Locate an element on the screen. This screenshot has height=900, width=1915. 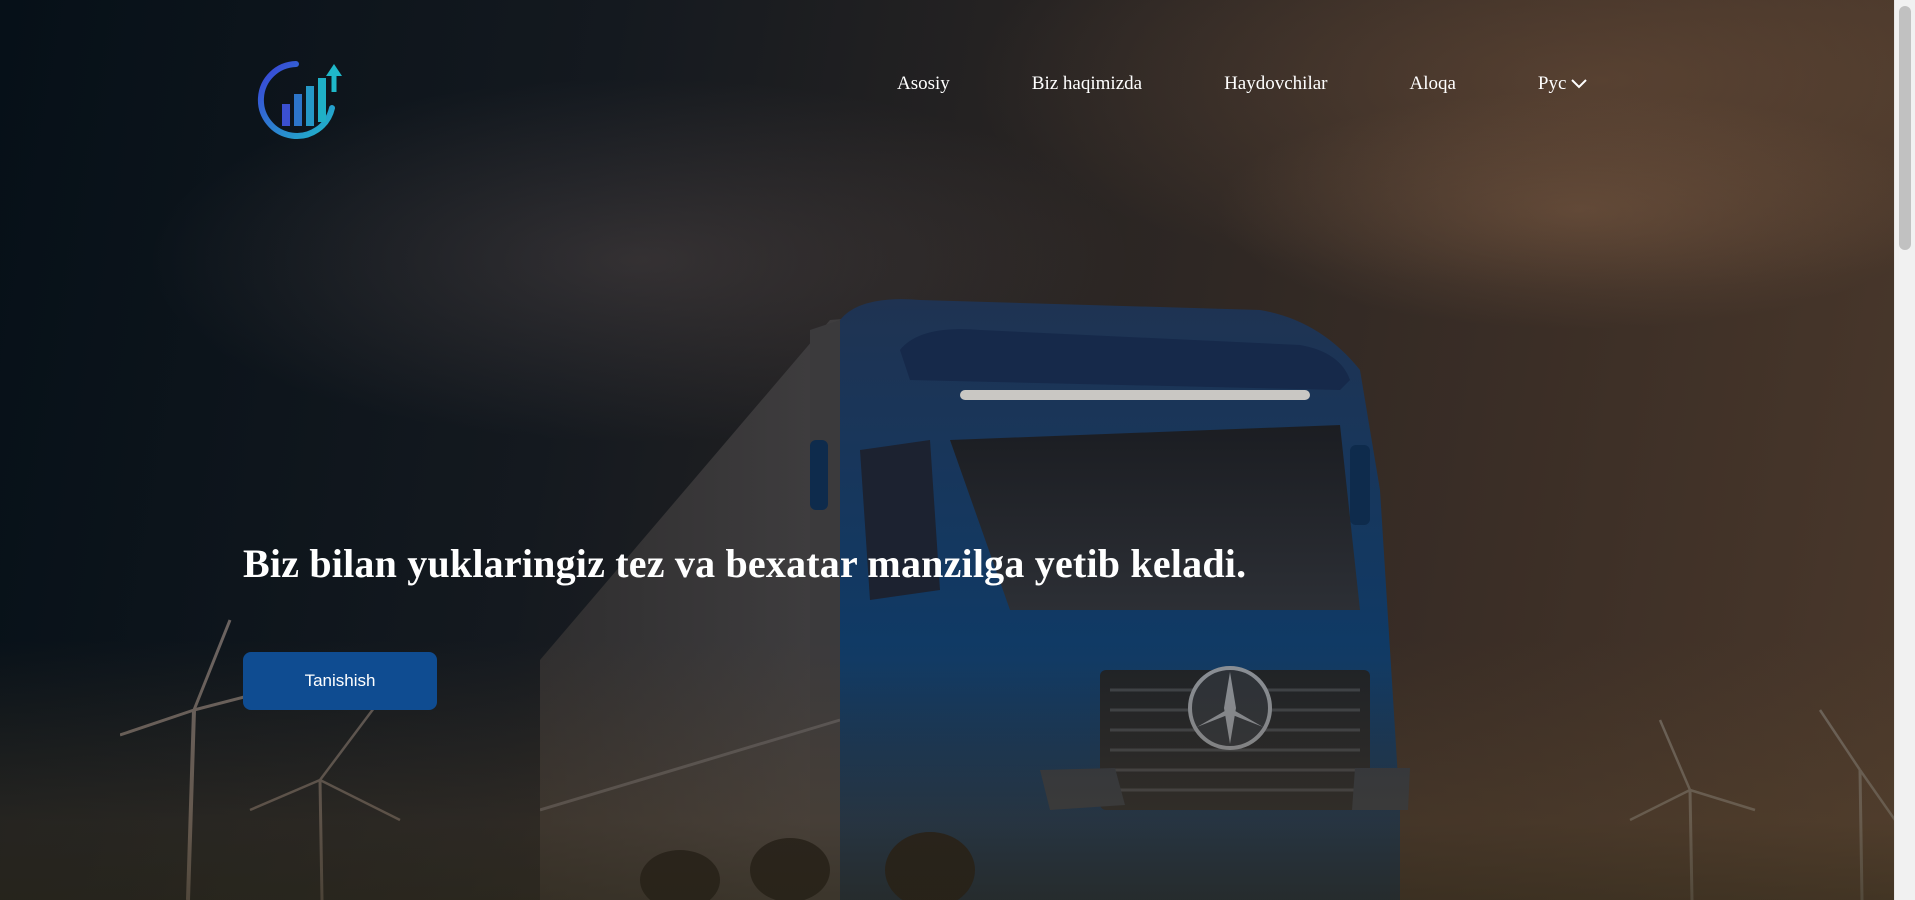
nav-link-asosiy: Asosiy is located at coordinates (923, 84).